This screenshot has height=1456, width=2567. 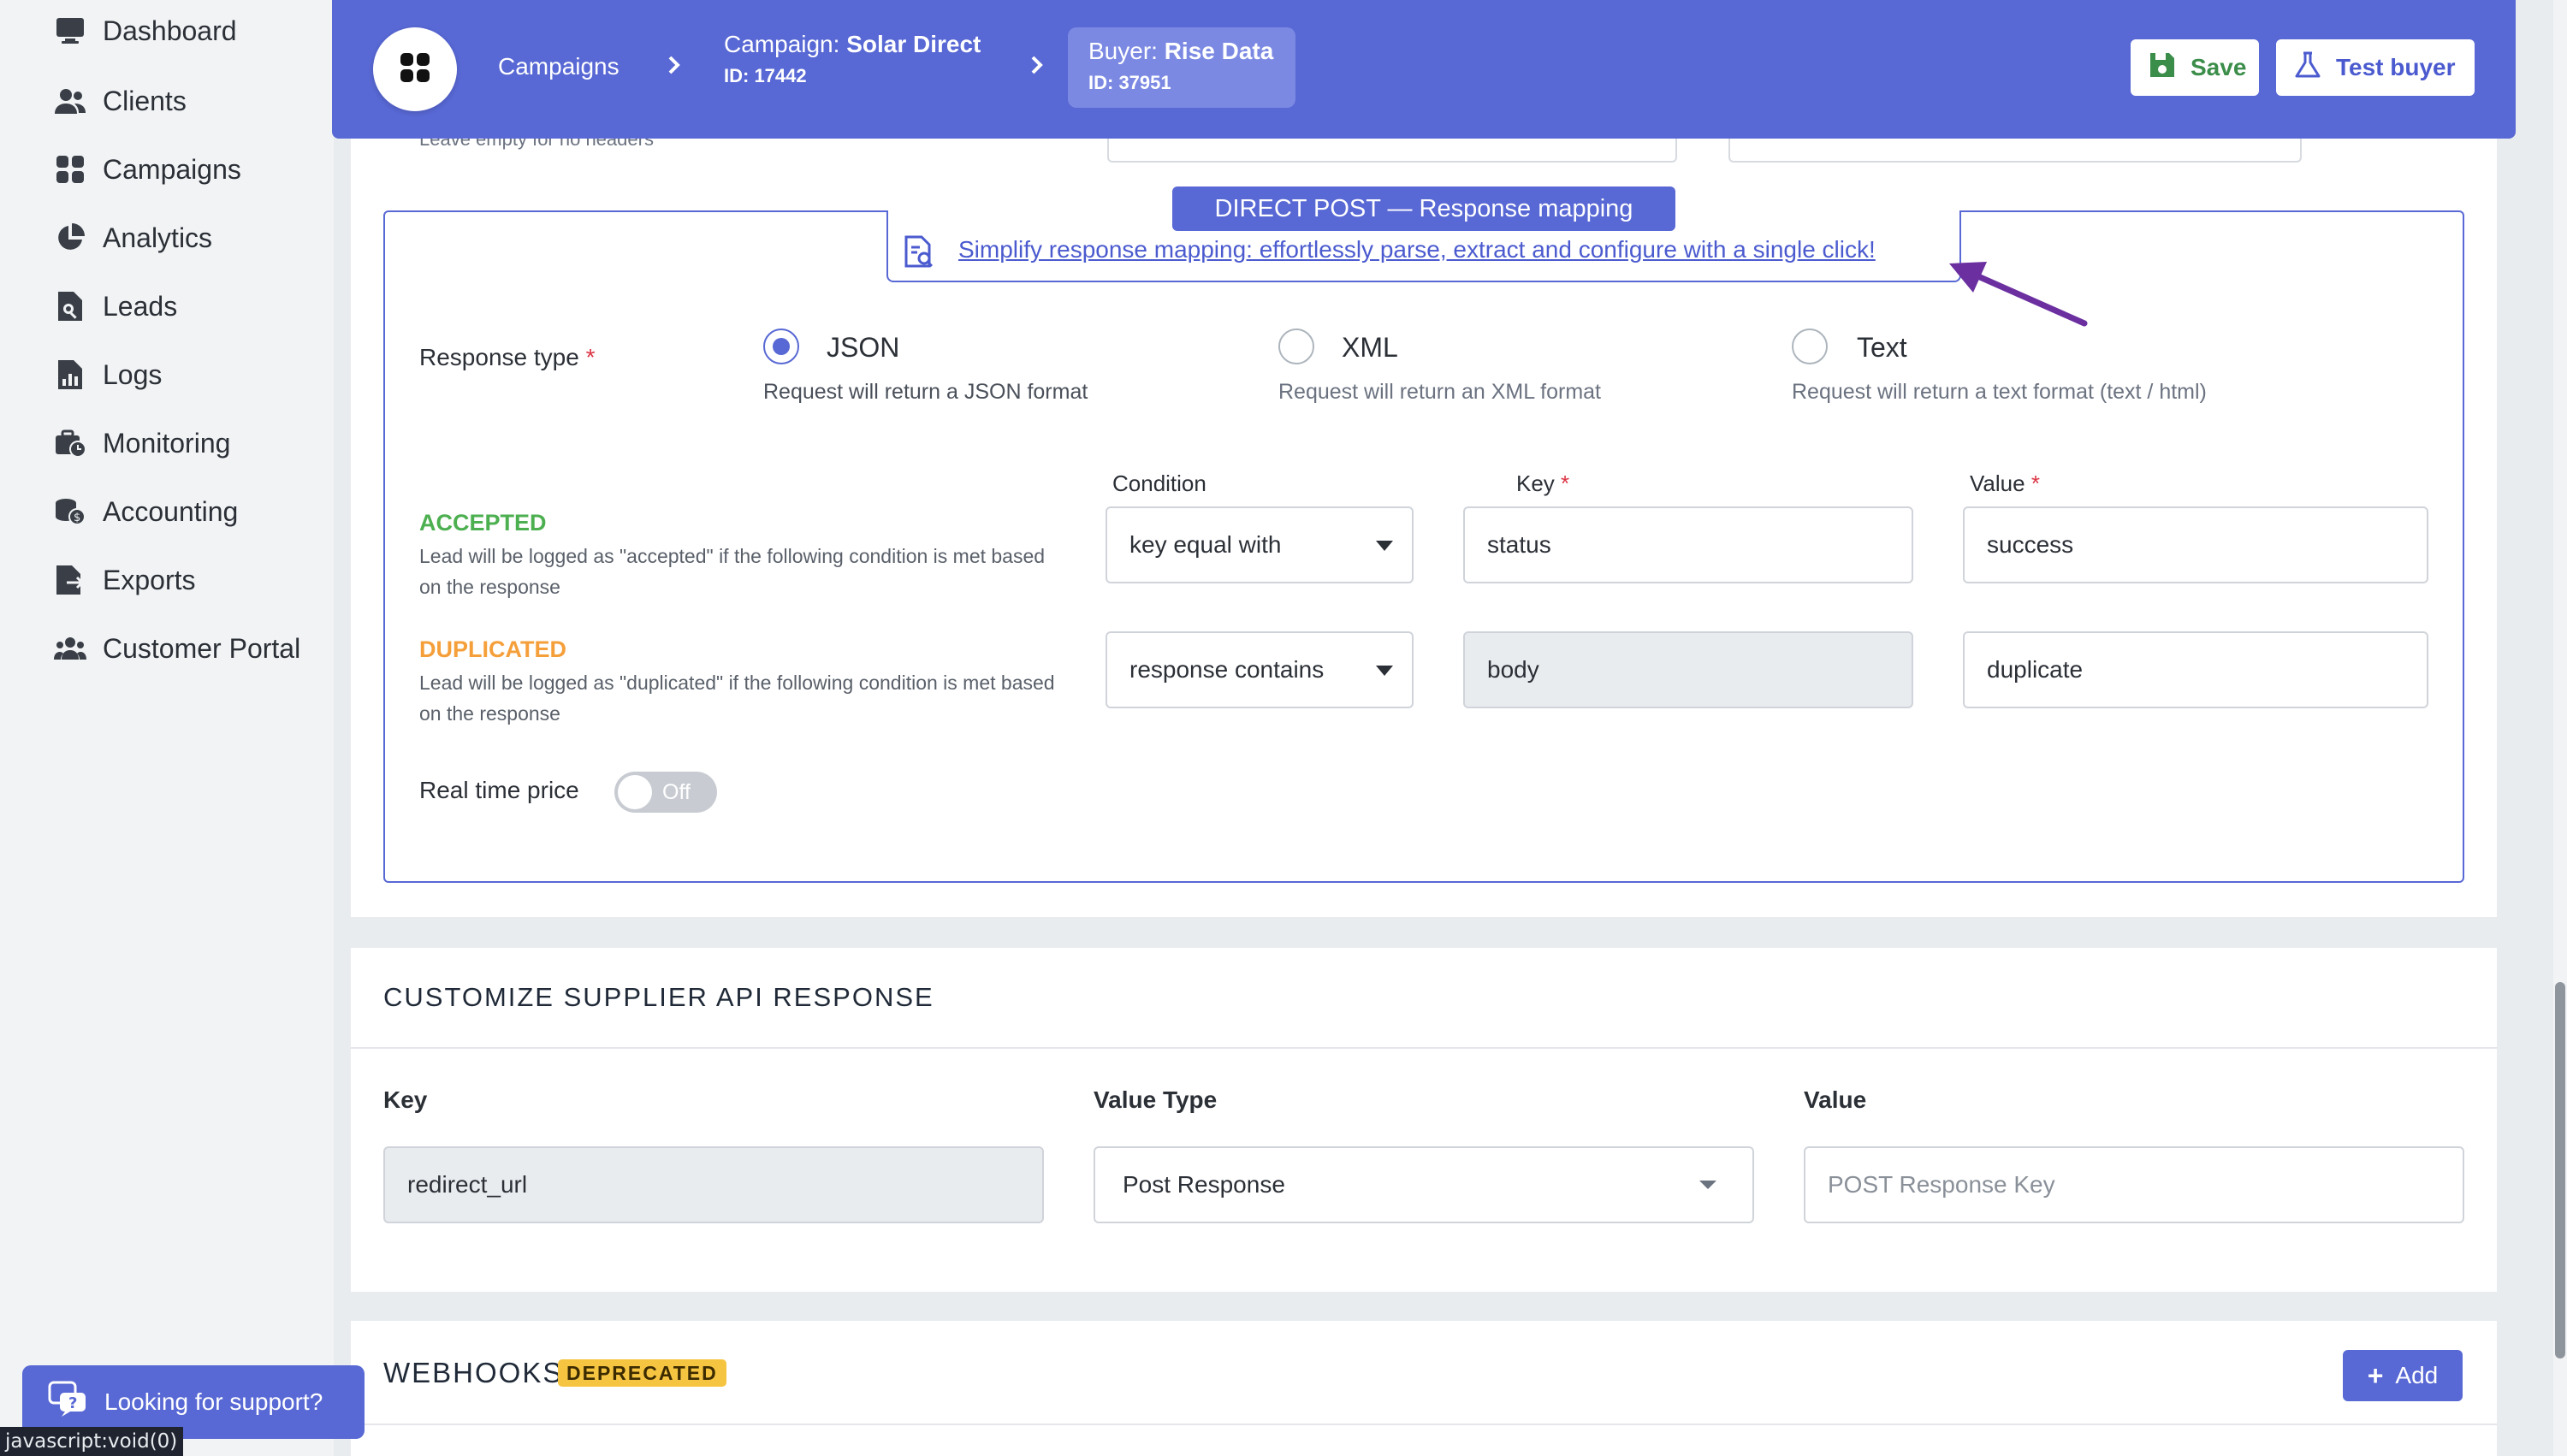 I want to click on key-header-text: Key, so click(x=1535, y=484).